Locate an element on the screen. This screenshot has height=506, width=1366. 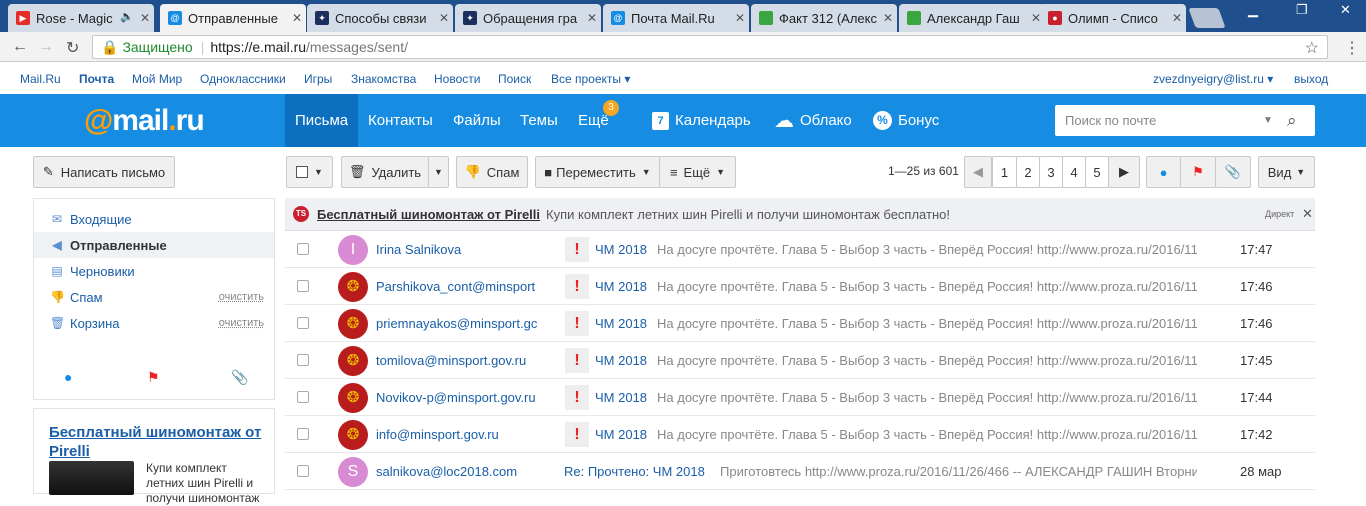
select-all-dropdown: ▼ is located at coordinates (309, 172).